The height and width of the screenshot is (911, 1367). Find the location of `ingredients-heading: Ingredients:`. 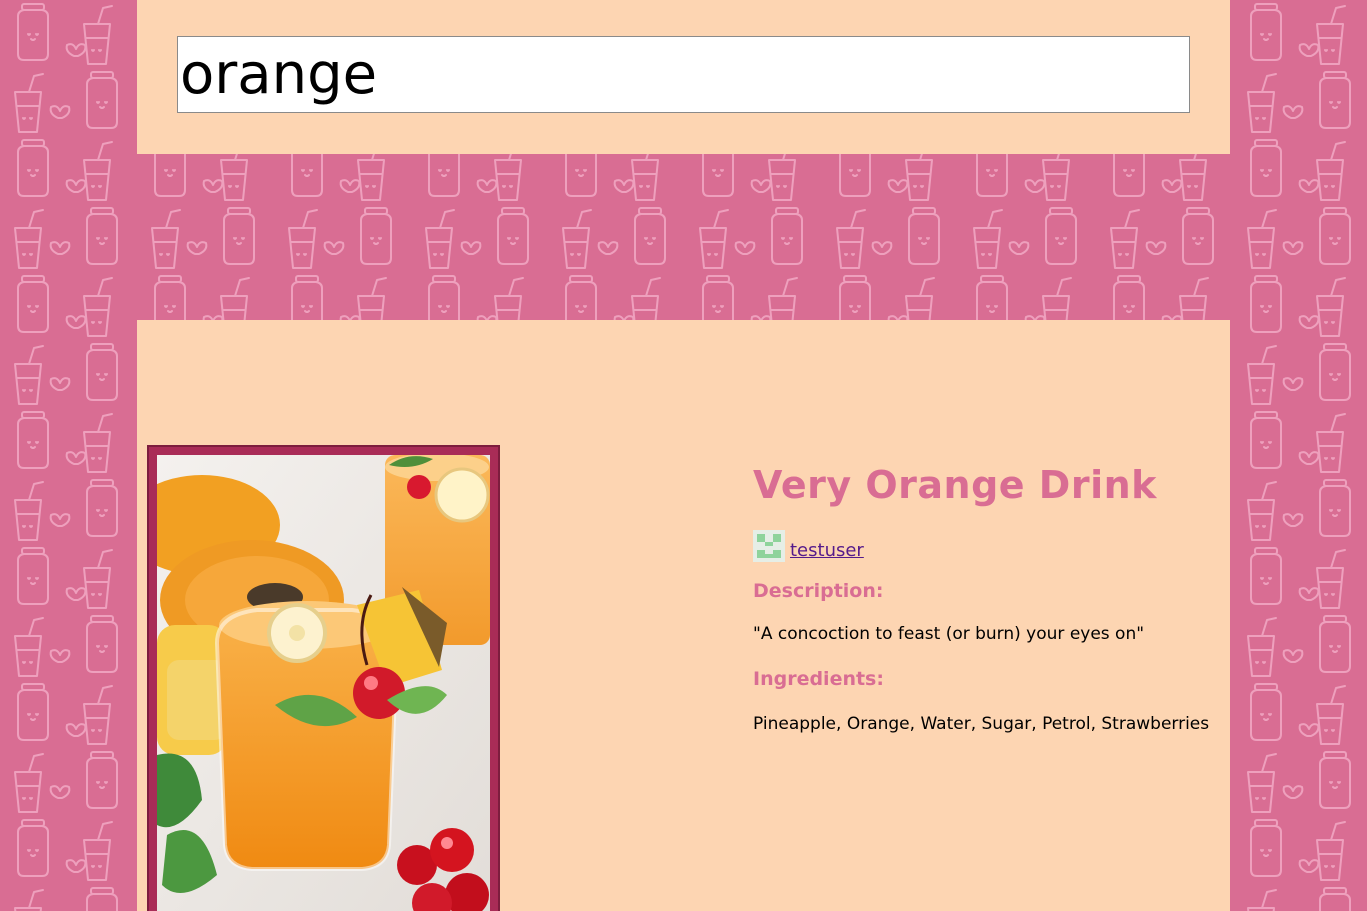

ingredients-heading: Ingredients: is located at coordinates (818, 679).